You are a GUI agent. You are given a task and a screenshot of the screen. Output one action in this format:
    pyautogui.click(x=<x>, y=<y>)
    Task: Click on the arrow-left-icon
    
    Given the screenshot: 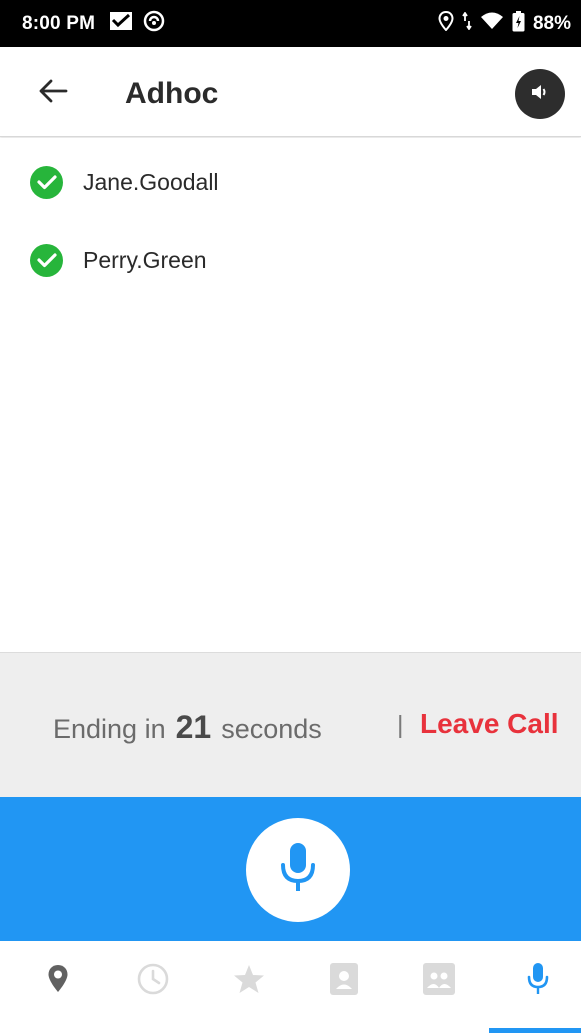 What is the action you would take?
    pyautogui.click(x=53, y=93)
    